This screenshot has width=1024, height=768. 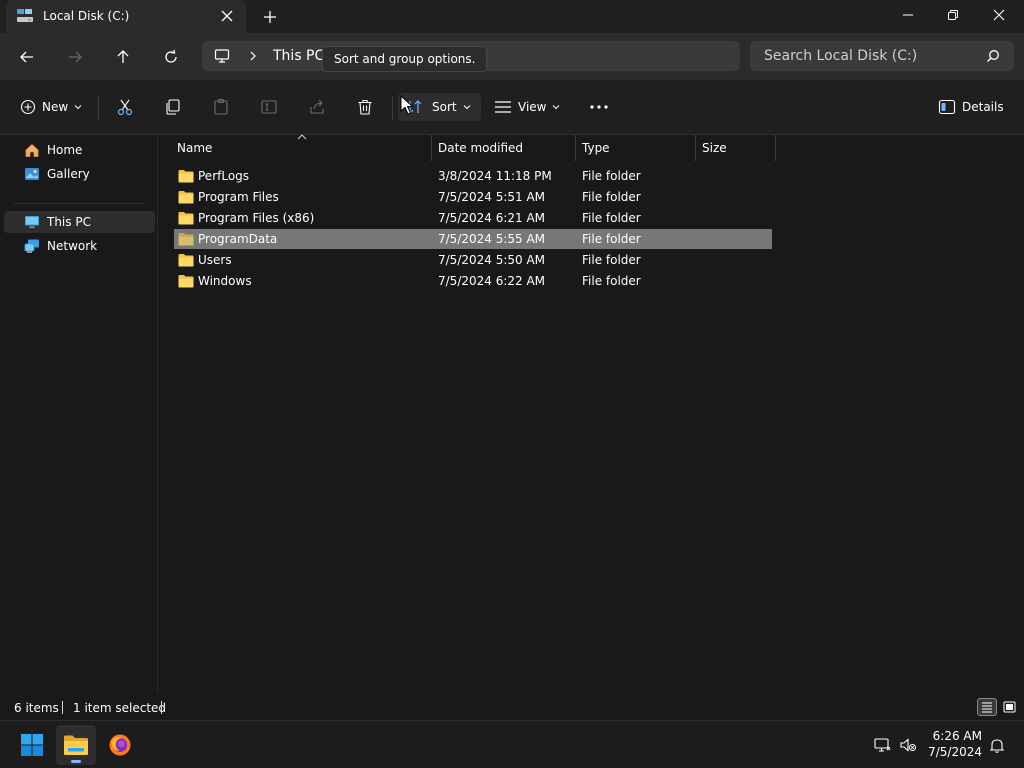 I want to click on file-date: 7/5/2024 6:21 AM, so click(x=492, y=218).